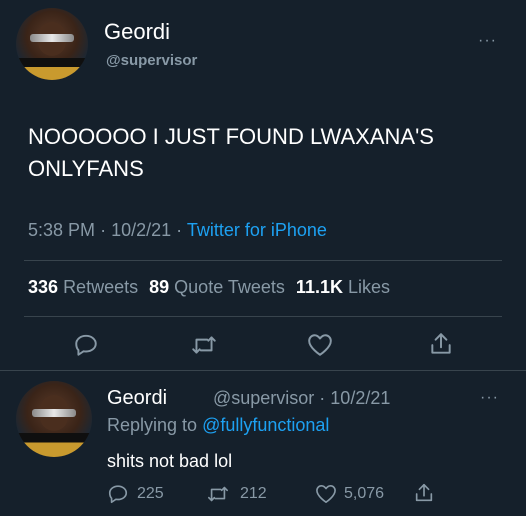 The height and width of the screenshot is (516, 526). Describe the element at coordinates (257, 230) in the screenshot. I see `tweet-source: Twitter for iPhone` at that location.